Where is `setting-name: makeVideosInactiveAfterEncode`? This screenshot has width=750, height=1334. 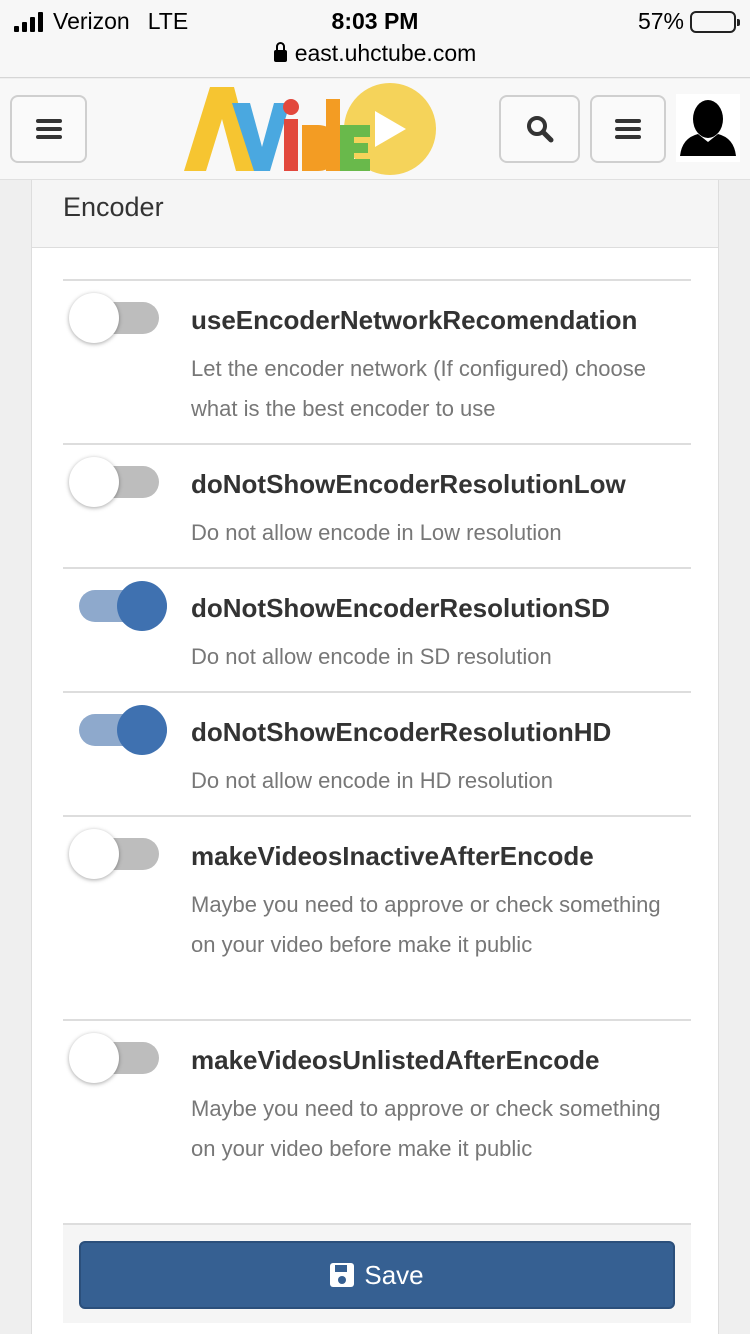 setting-name: makeVideosInactiveAfterEncode is located at coordinates (392, 856).